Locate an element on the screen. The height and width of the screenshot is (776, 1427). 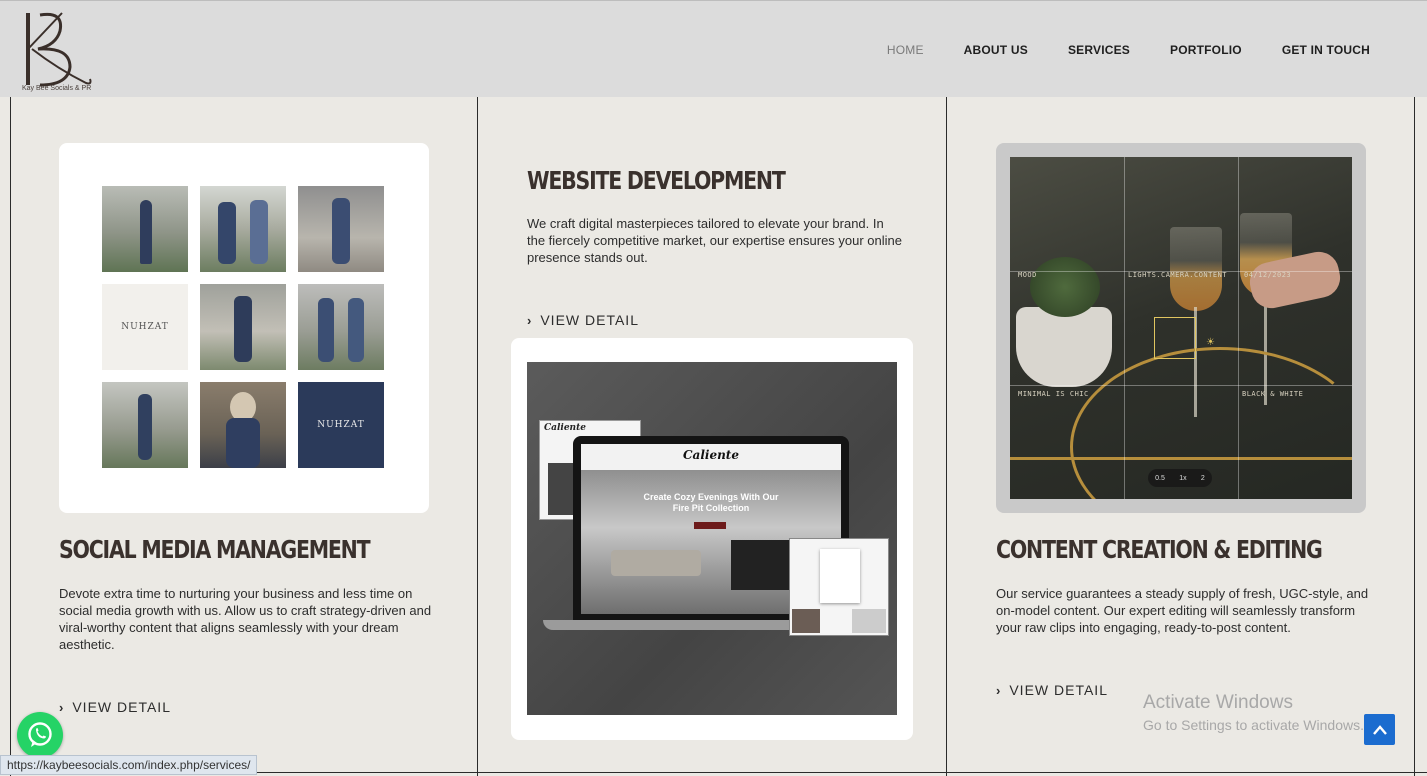
service-title: WEBSITE DEVELOPMENT is located at coordinates (656, 180).